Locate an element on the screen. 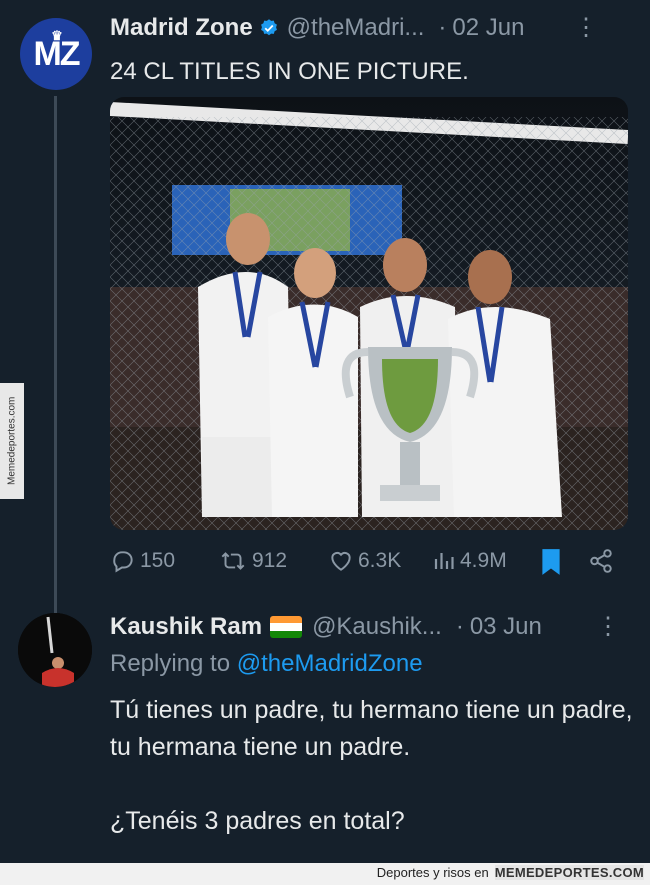 This screenshot has width=650, height=885. share-icon is located at coordinates (601, 561).